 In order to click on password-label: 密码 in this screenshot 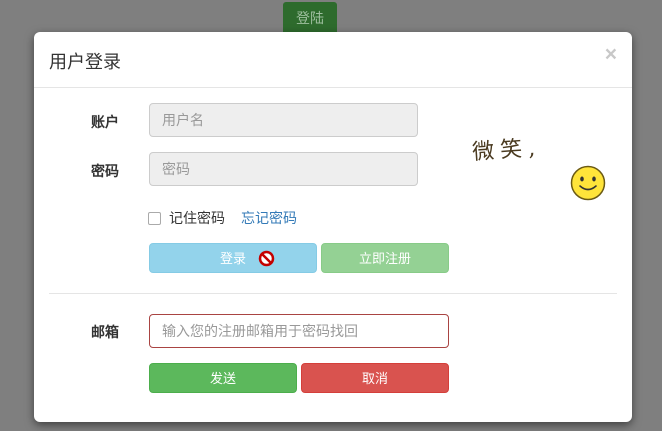, I will do `click(105, 171)`.